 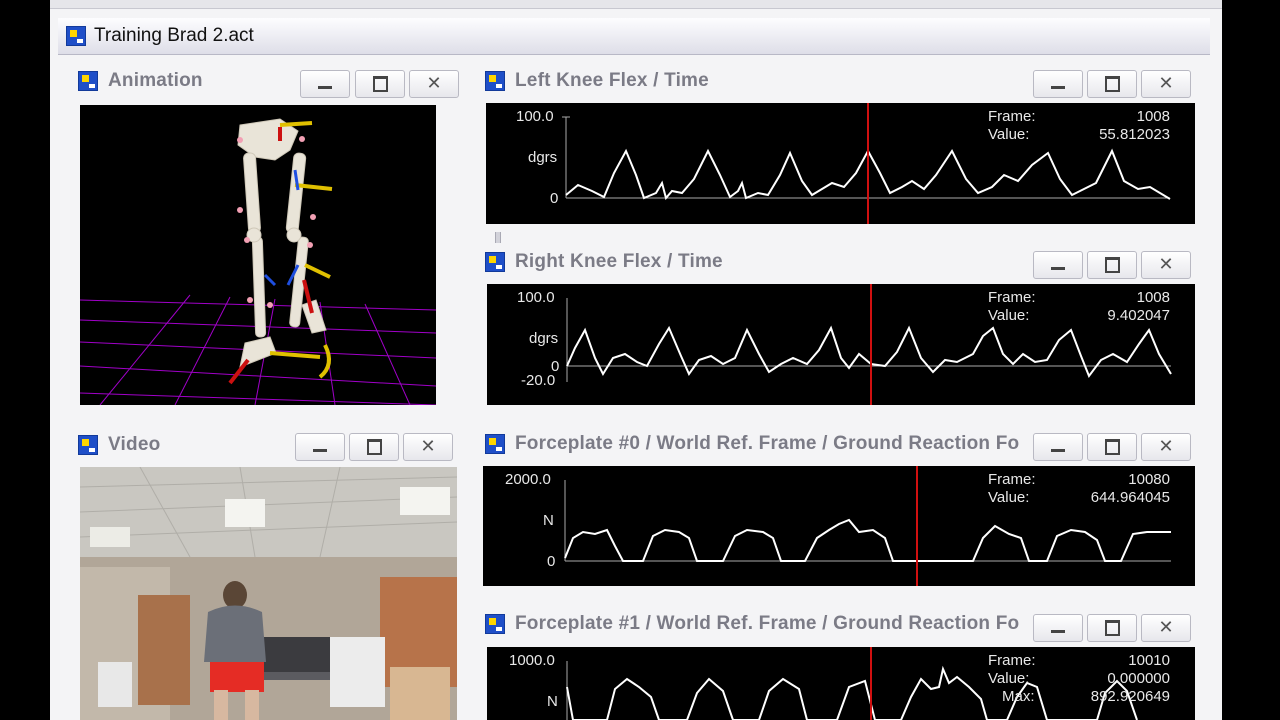 I want to click on video-scene, so click(x=268, y=593).